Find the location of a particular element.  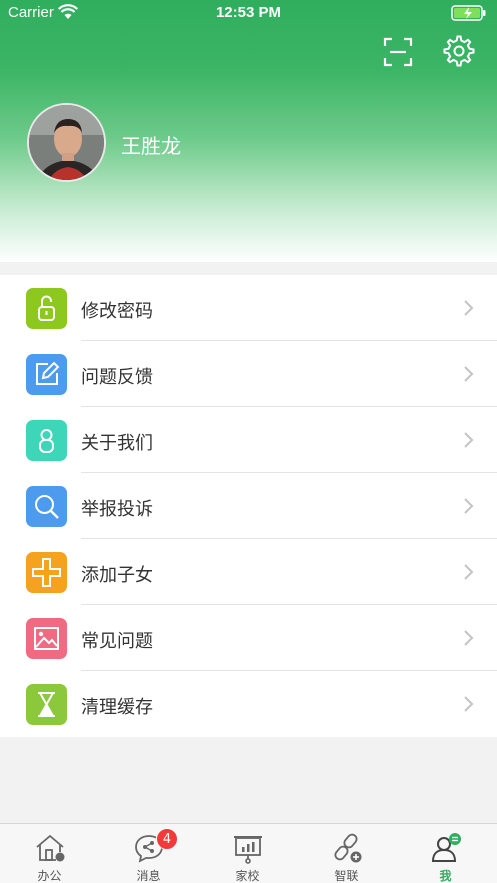

menu-item-label: 常见问题 is located at coordinates (117, 641).